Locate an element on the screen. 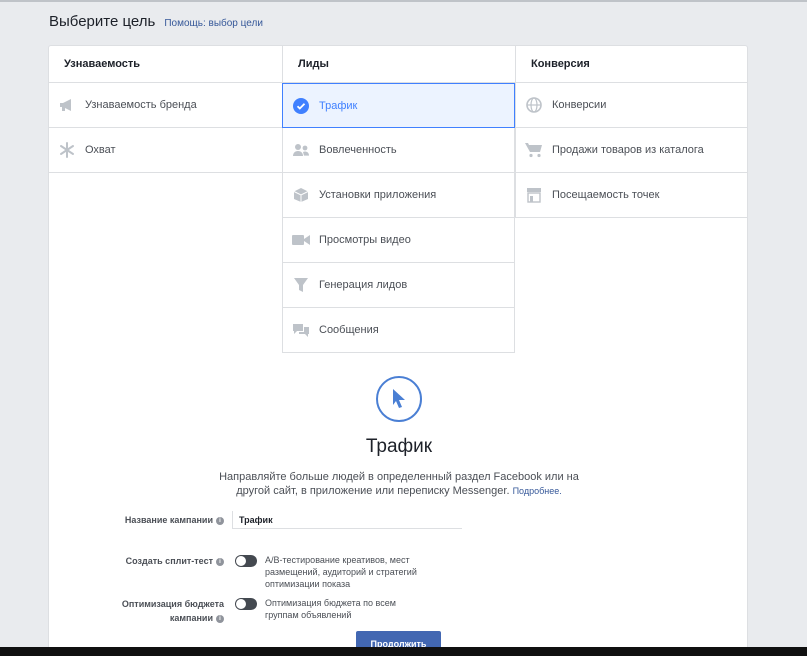 This screenshot has width=807, height=656. objective-label: Конверсии is located at coordinates (579, 105).